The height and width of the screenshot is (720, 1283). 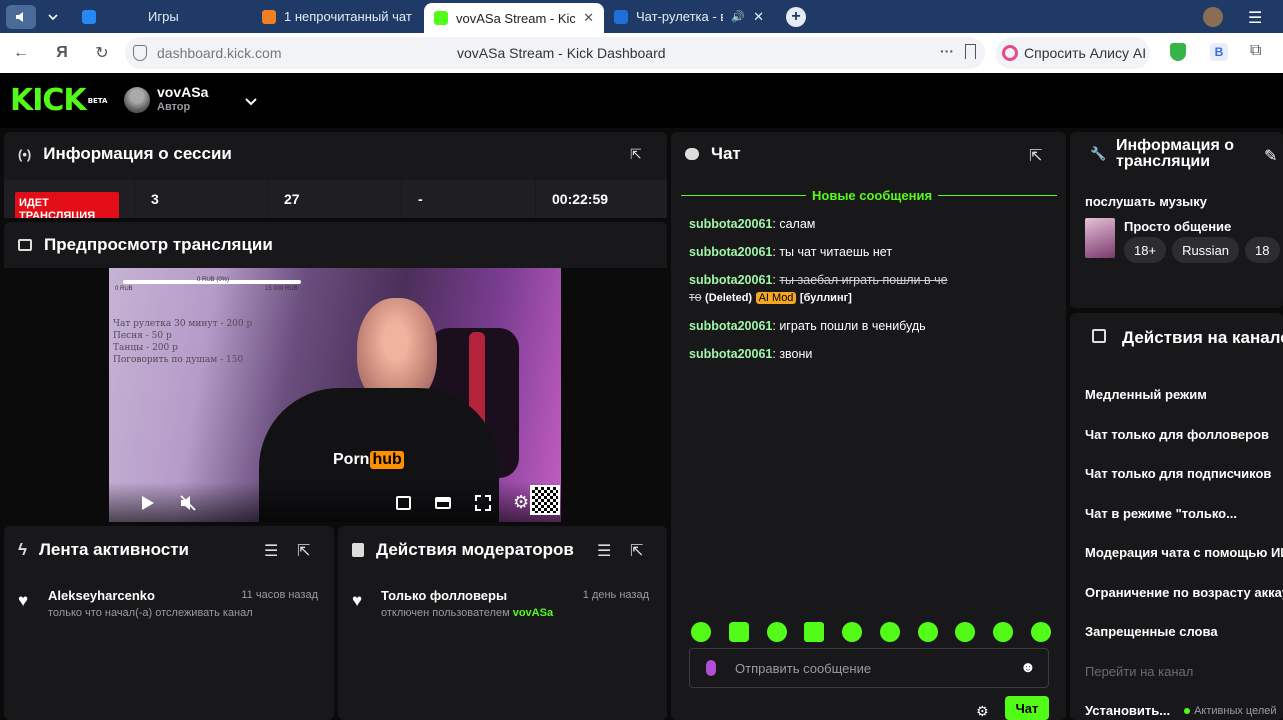 I want to click on extensions-icon: ⧉, so click(x=1255, y=51).